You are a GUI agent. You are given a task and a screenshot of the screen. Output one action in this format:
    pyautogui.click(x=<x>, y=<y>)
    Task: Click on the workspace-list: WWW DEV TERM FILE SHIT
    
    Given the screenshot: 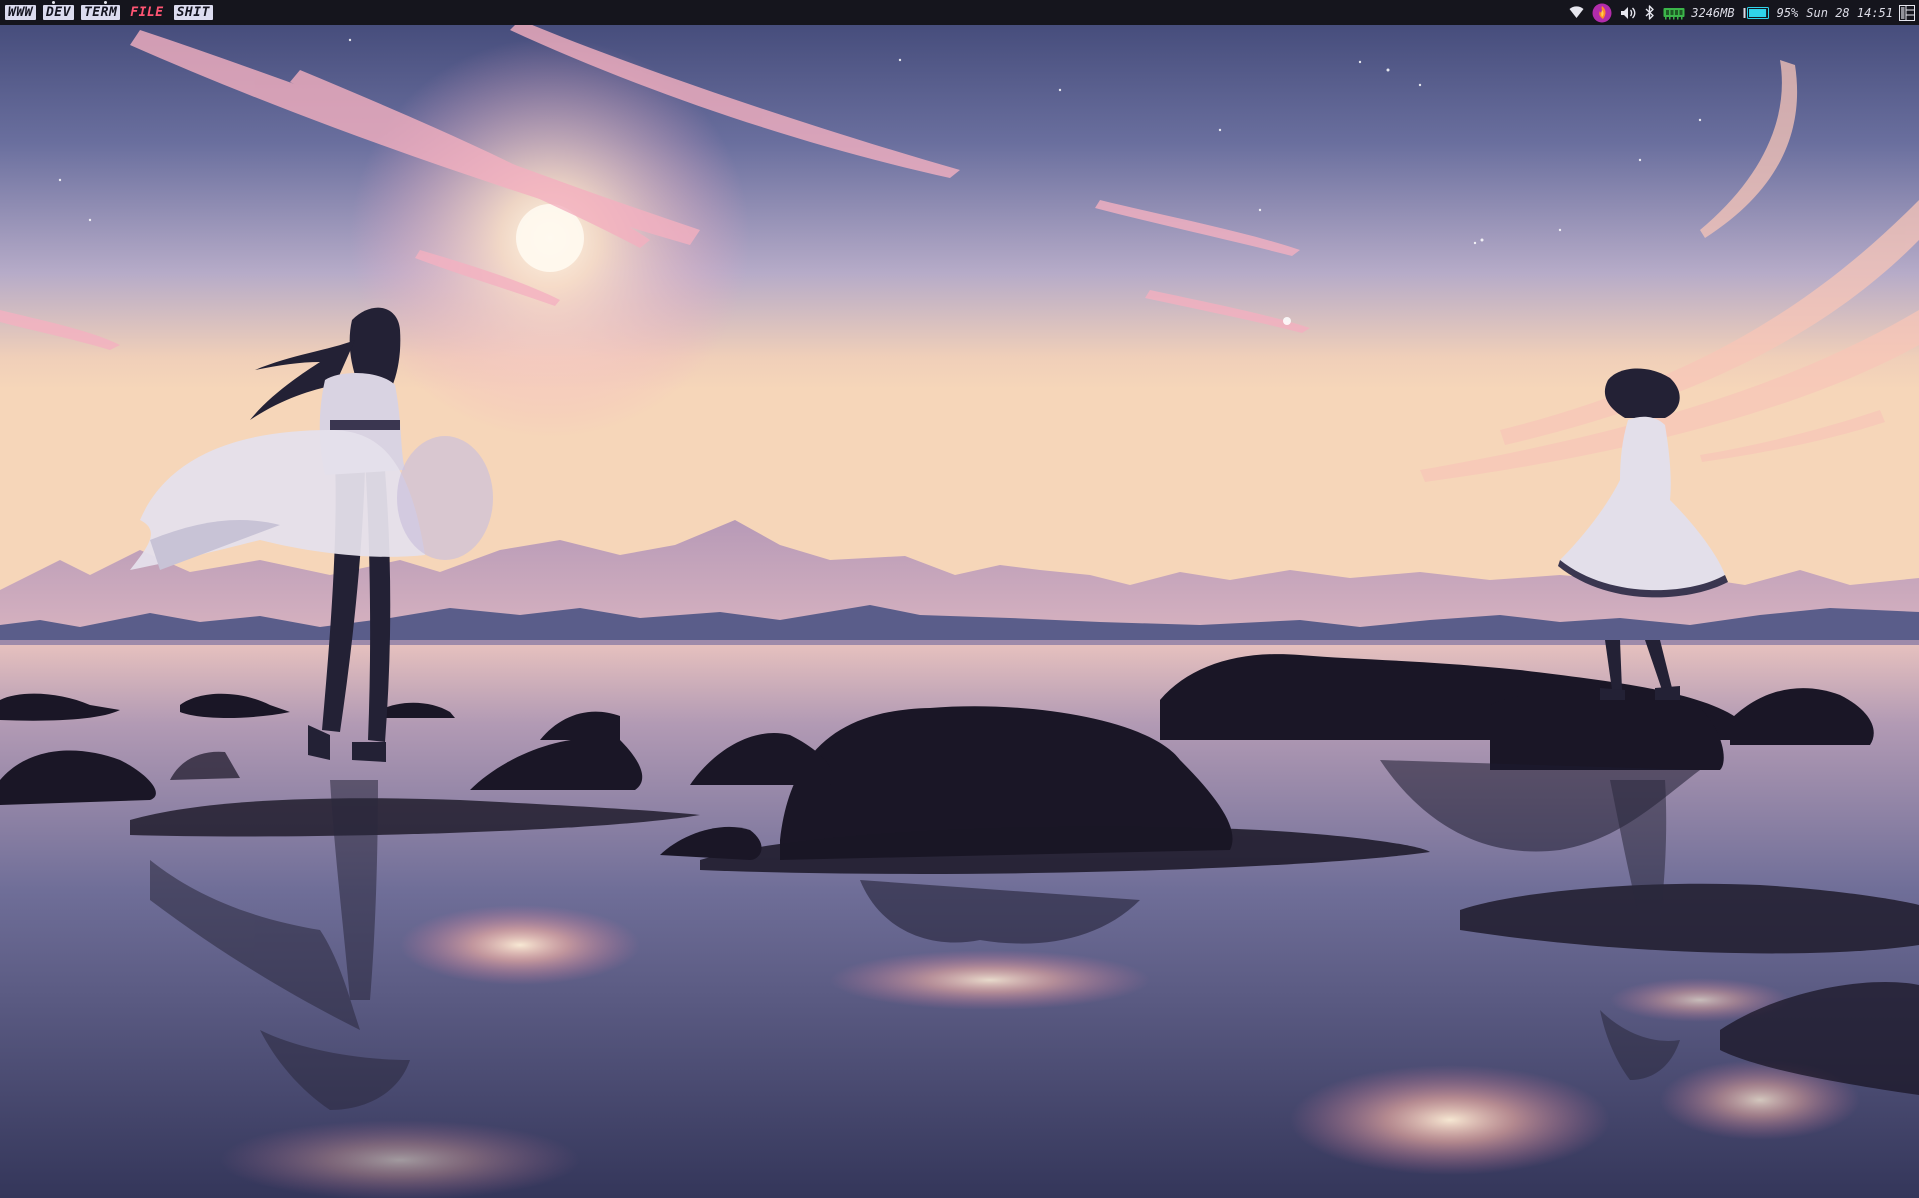 What is the action you would take?
    pyautogui.click(x=109, y=12)
    